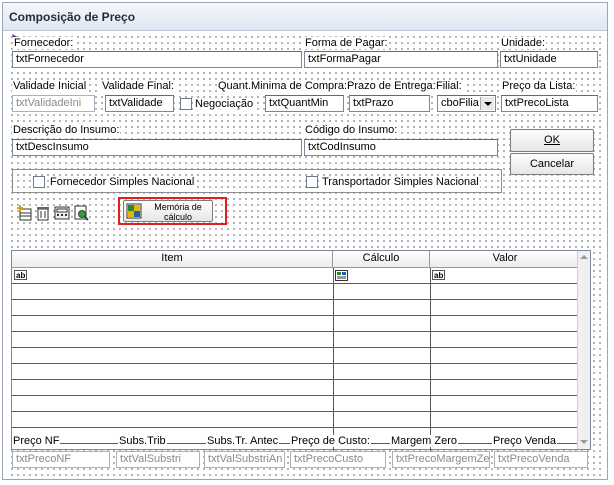 This screenshot has width=614, height=485. What do you see at coordinates (157, 147) in the screenshot?
I see `descricao-insumo-field: txtDescInsumo` at bounding box center [157, 147].